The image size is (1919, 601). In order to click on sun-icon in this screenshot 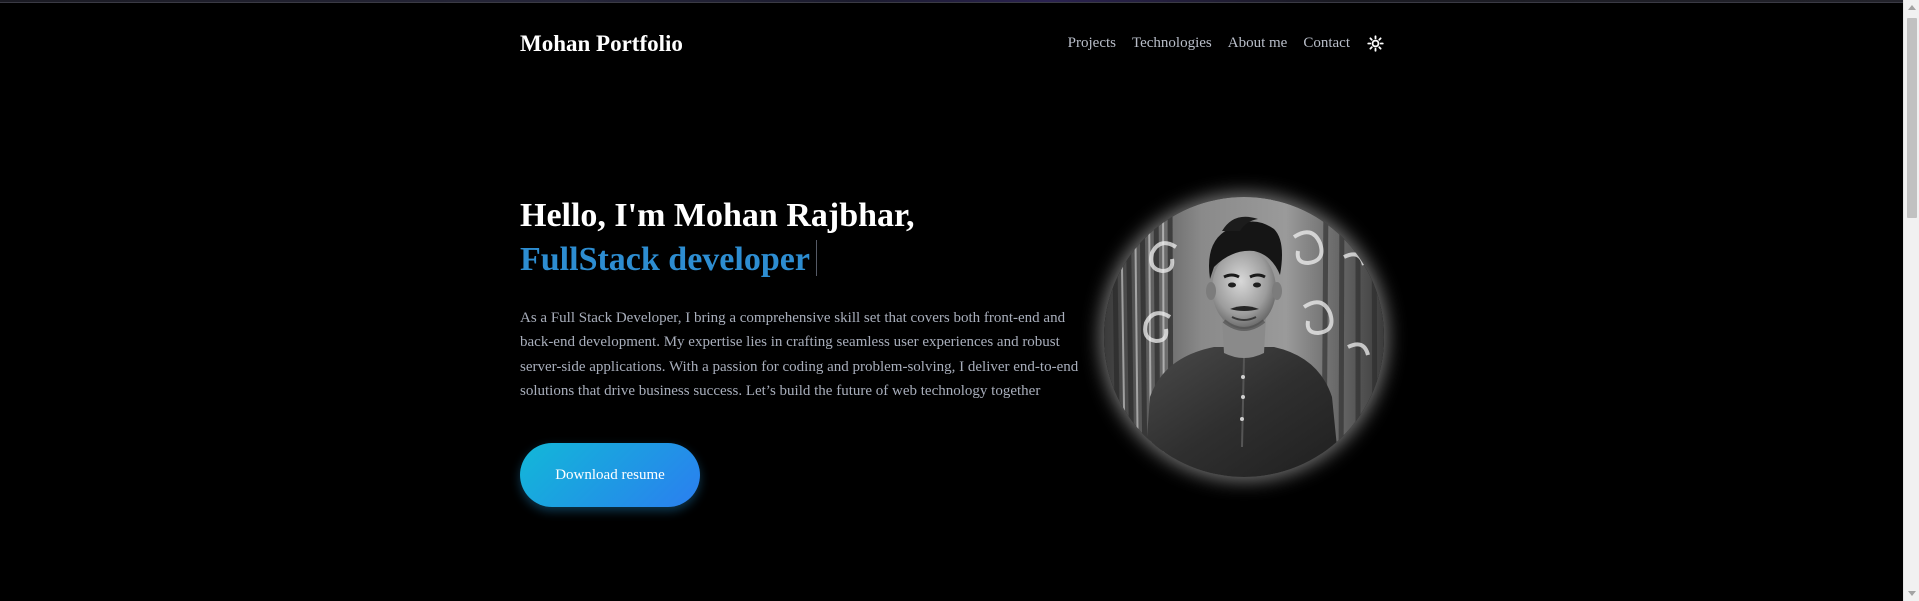, I will do `click(1375, 43)`.